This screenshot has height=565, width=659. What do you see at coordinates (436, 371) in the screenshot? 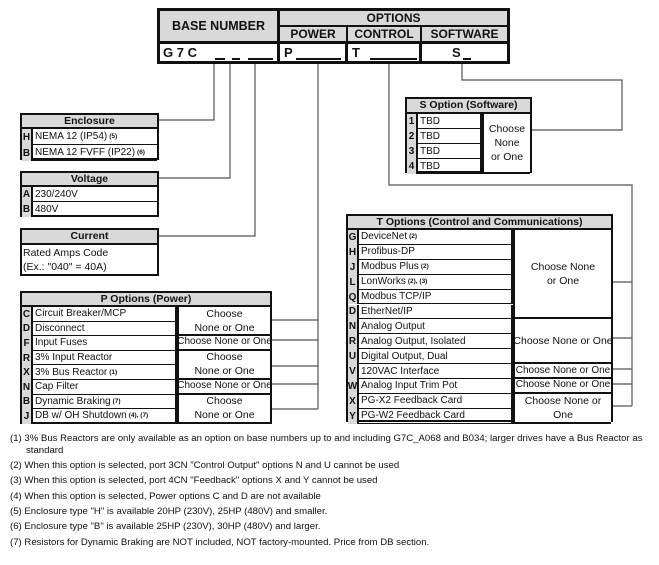
I see `option-label: 120VAC Interface` at bounding box center [436, 371].